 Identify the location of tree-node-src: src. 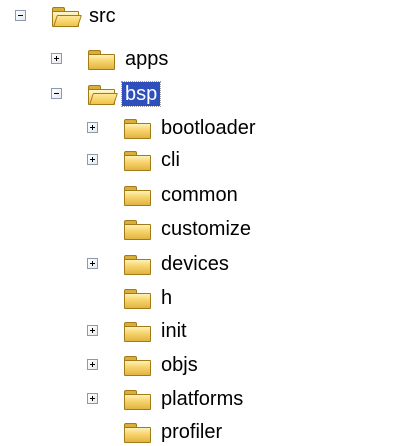
(67, 16).